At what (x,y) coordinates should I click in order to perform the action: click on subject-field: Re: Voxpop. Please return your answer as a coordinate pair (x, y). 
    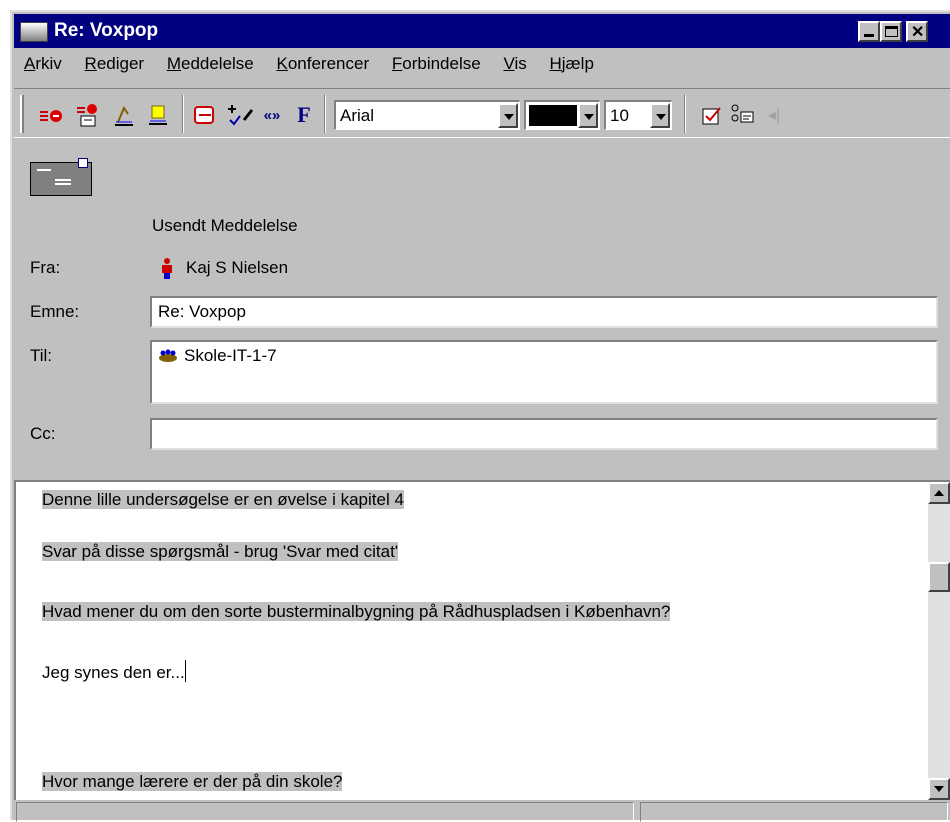
    Looking at the image, I should click on (544, 312).